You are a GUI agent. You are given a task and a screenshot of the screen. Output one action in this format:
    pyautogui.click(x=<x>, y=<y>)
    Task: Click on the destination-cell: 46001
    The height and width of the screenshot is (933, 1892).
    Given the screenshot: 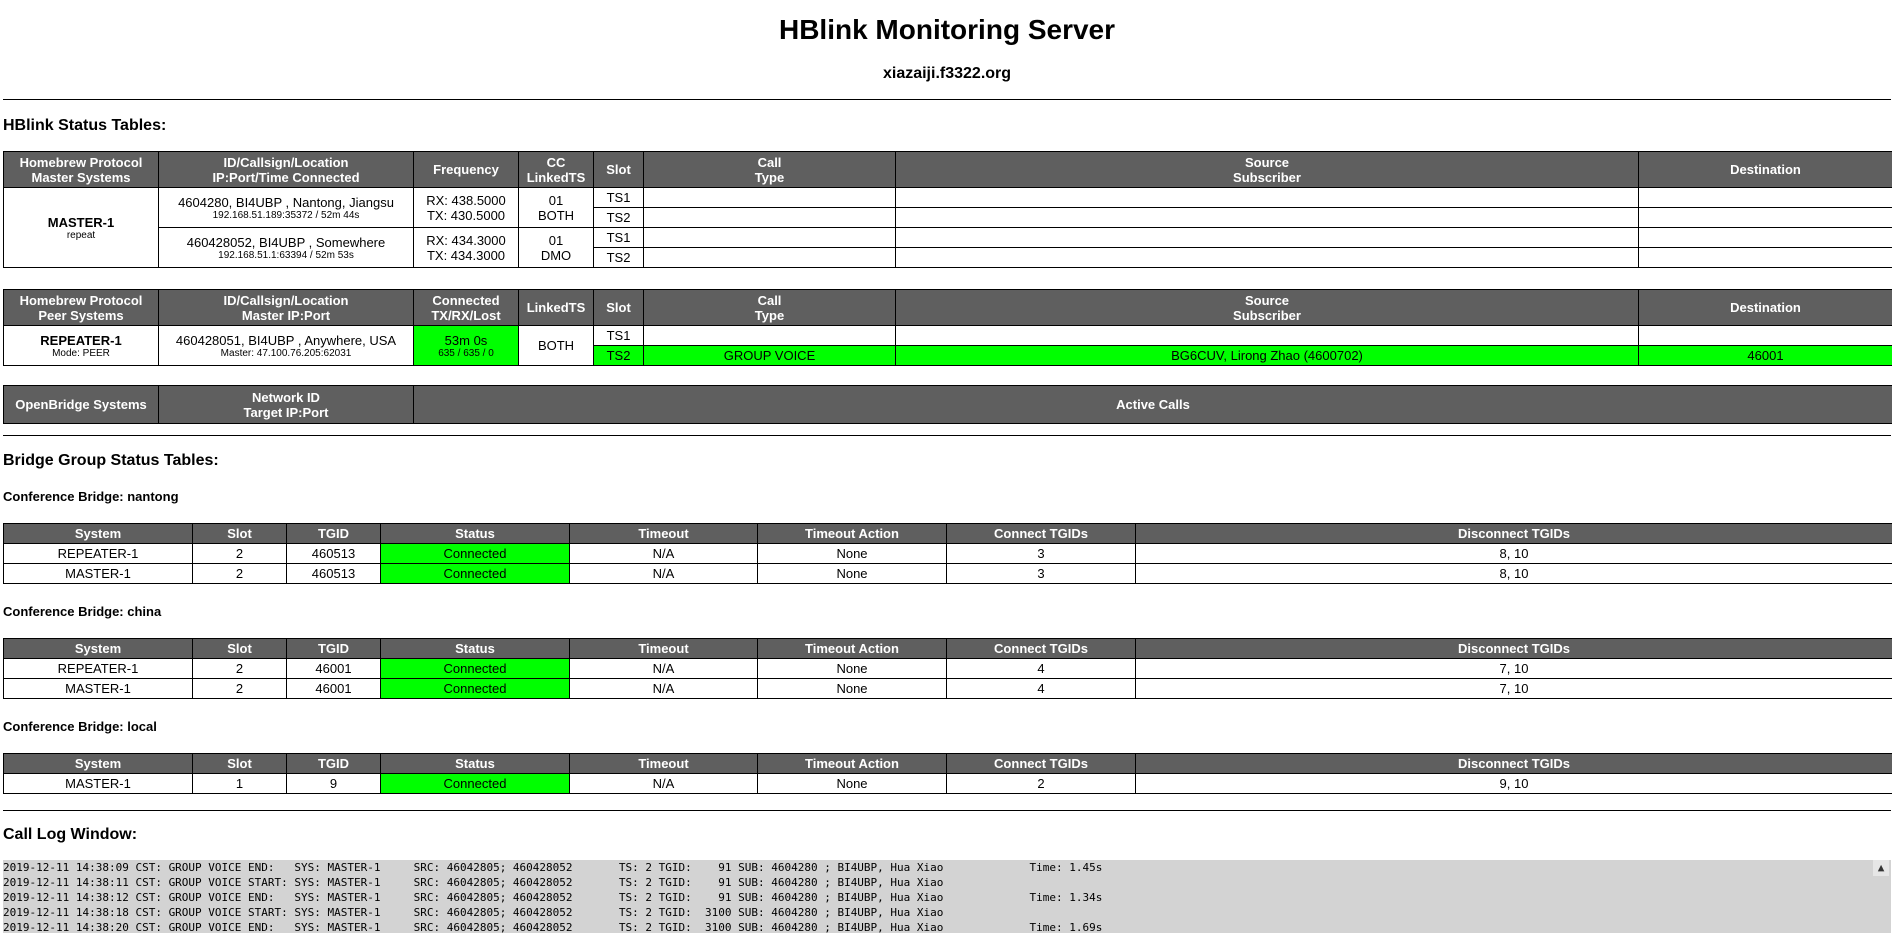 What is the action you would take?
    pyautogui.click(x=1765, y=355)
    